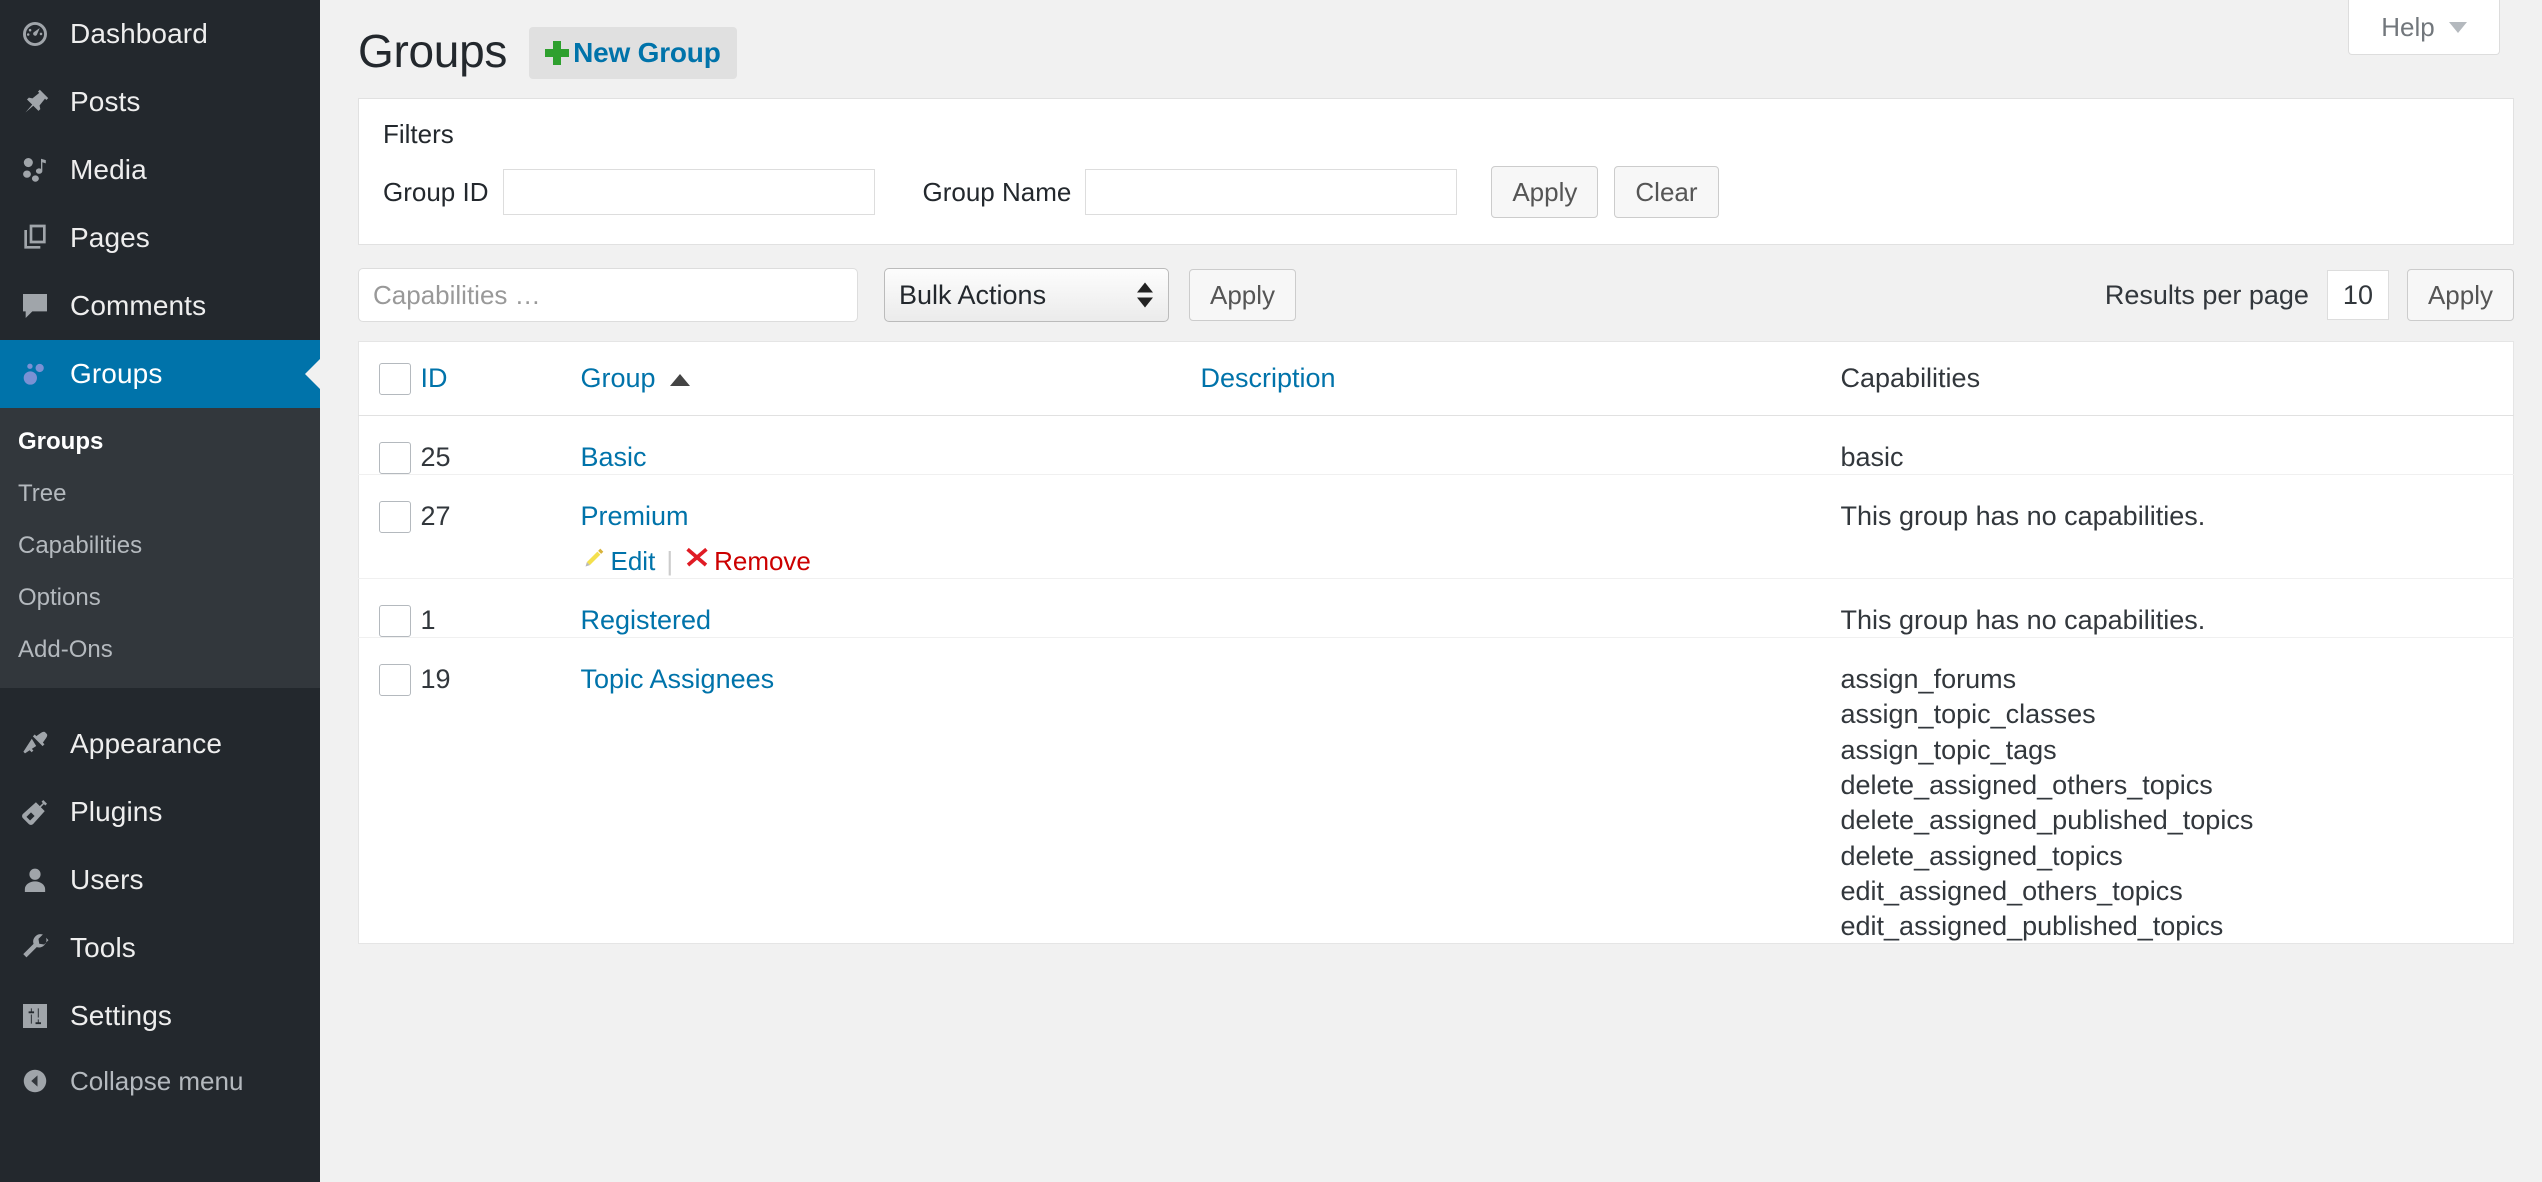 The image size is (2542, 1182). I want to click on submenu-item-options: Options, so click(160, 598).